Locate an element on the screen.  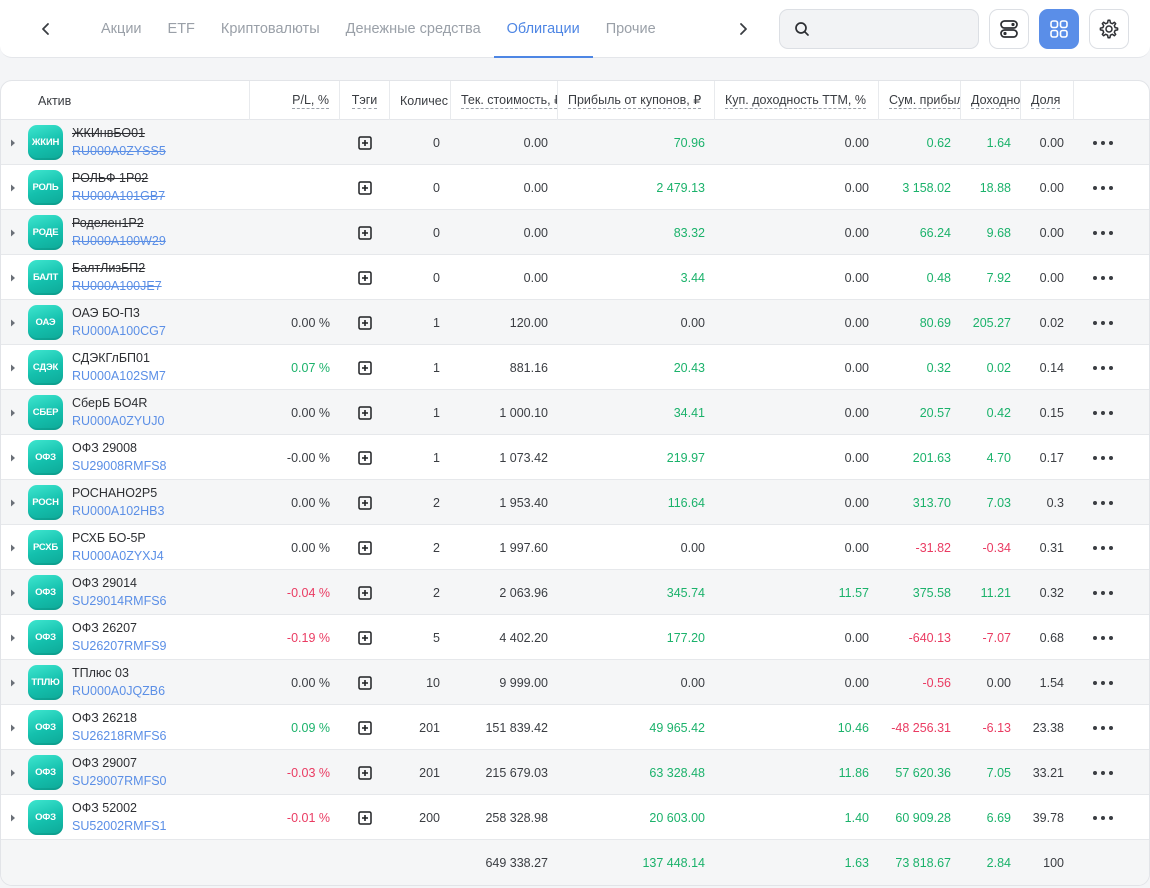
tab-0: Акции is located at coordinates (121, 29).